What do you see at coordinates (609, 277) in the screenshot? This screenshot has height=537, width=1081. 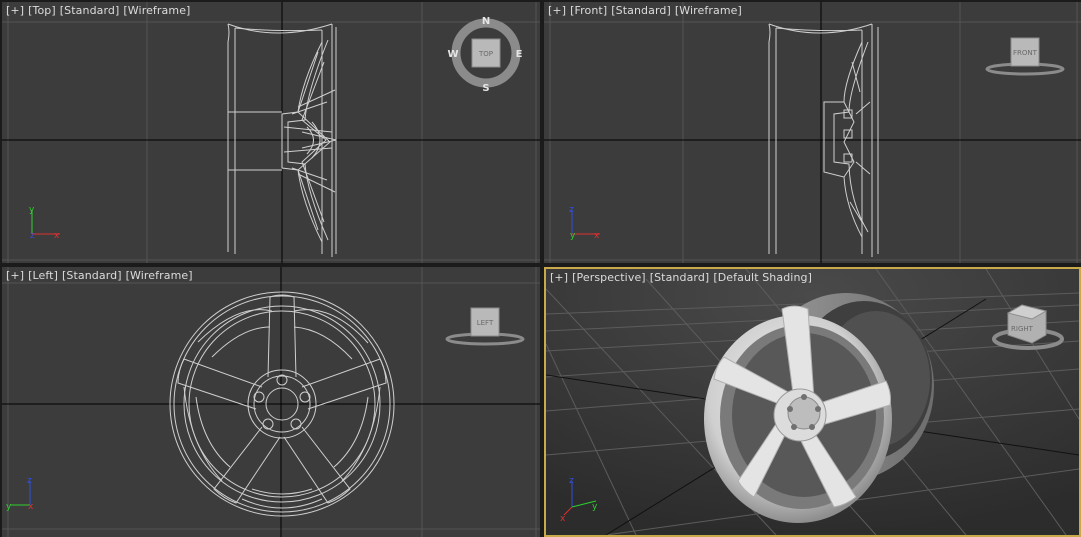 I see `viewport-persp-view-menu: [Perspective]` at bounding box center [609, 277].